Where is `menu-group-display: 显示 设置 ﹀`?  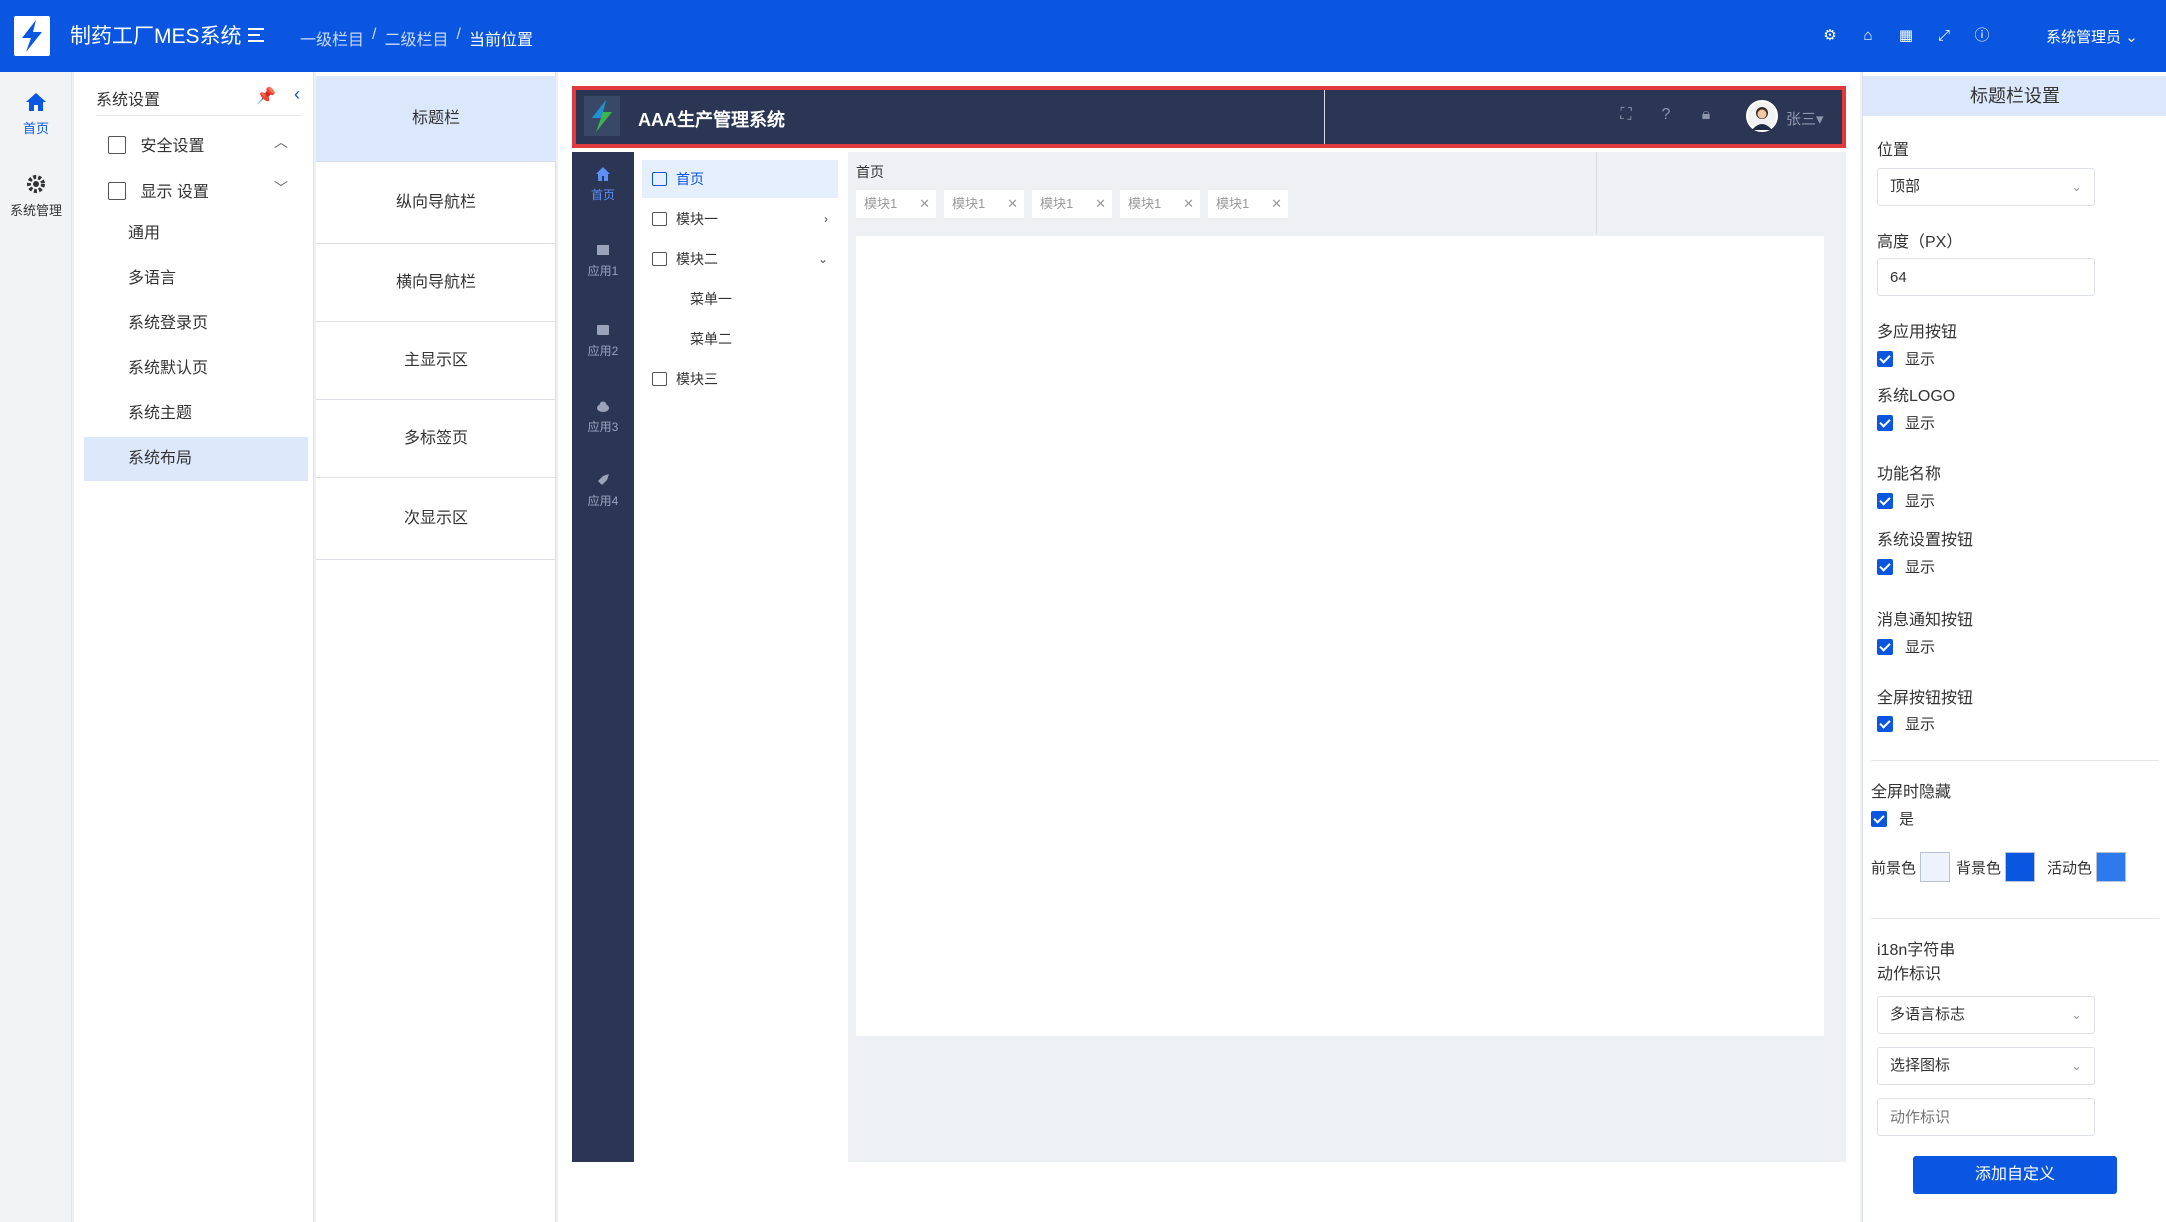
menu-group-display: 显示 设置 ﹀ is located at coordinates (203, 193).